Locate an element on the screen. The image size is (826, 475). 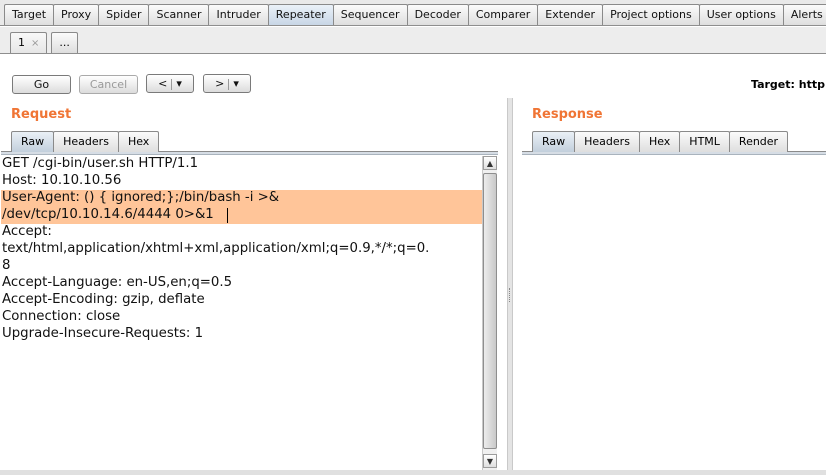
request-line: Connection: close is located at coordinates (61, 316).